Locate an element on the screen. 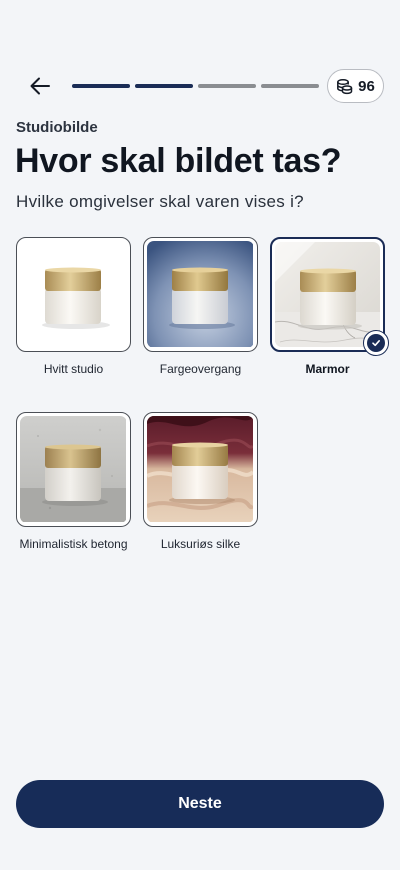 Image resolution: width=400 pixels, height=870 pixels. arrow-left-icon is located at coordinates (40, 86).